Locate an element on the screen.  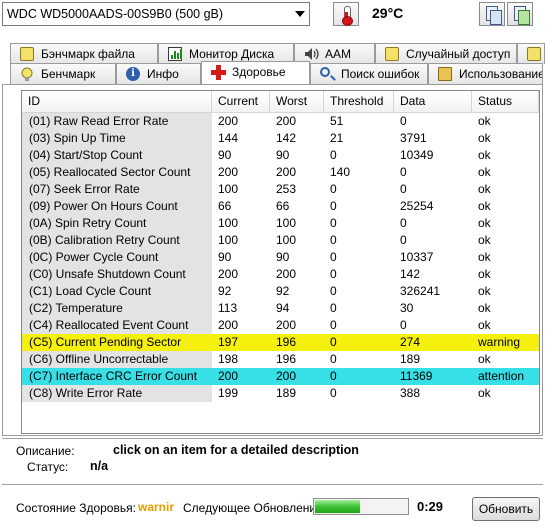
status-value: n/a is located at coordinates (99, 466).